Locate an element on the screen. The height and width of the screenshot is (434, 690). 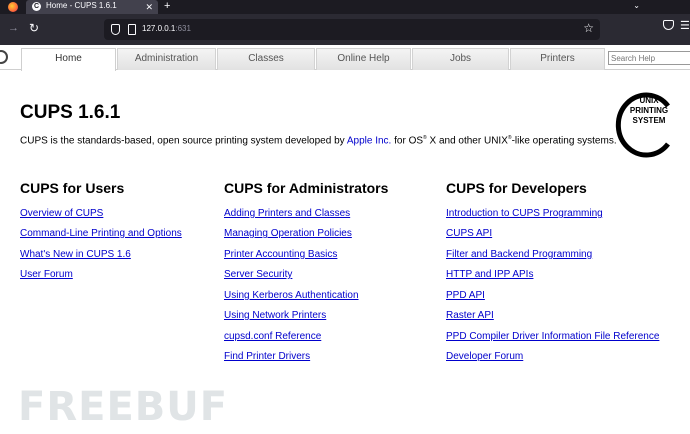
link-filter-backend: Filter and Backend Programming is located at coordinates (519, 254).